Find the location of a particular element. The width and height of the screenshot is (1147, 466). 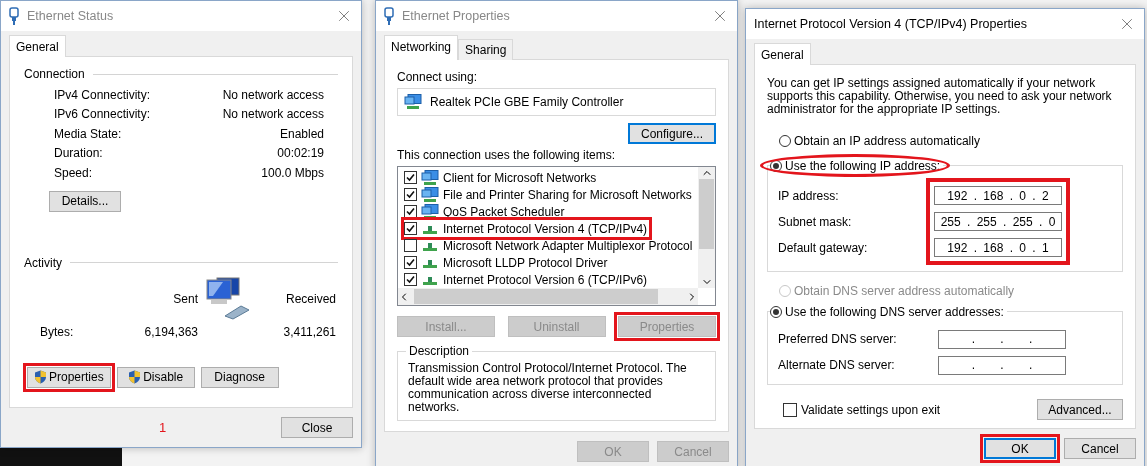

received-bytes: 3,411,261 is located at coordinates (309, 331).